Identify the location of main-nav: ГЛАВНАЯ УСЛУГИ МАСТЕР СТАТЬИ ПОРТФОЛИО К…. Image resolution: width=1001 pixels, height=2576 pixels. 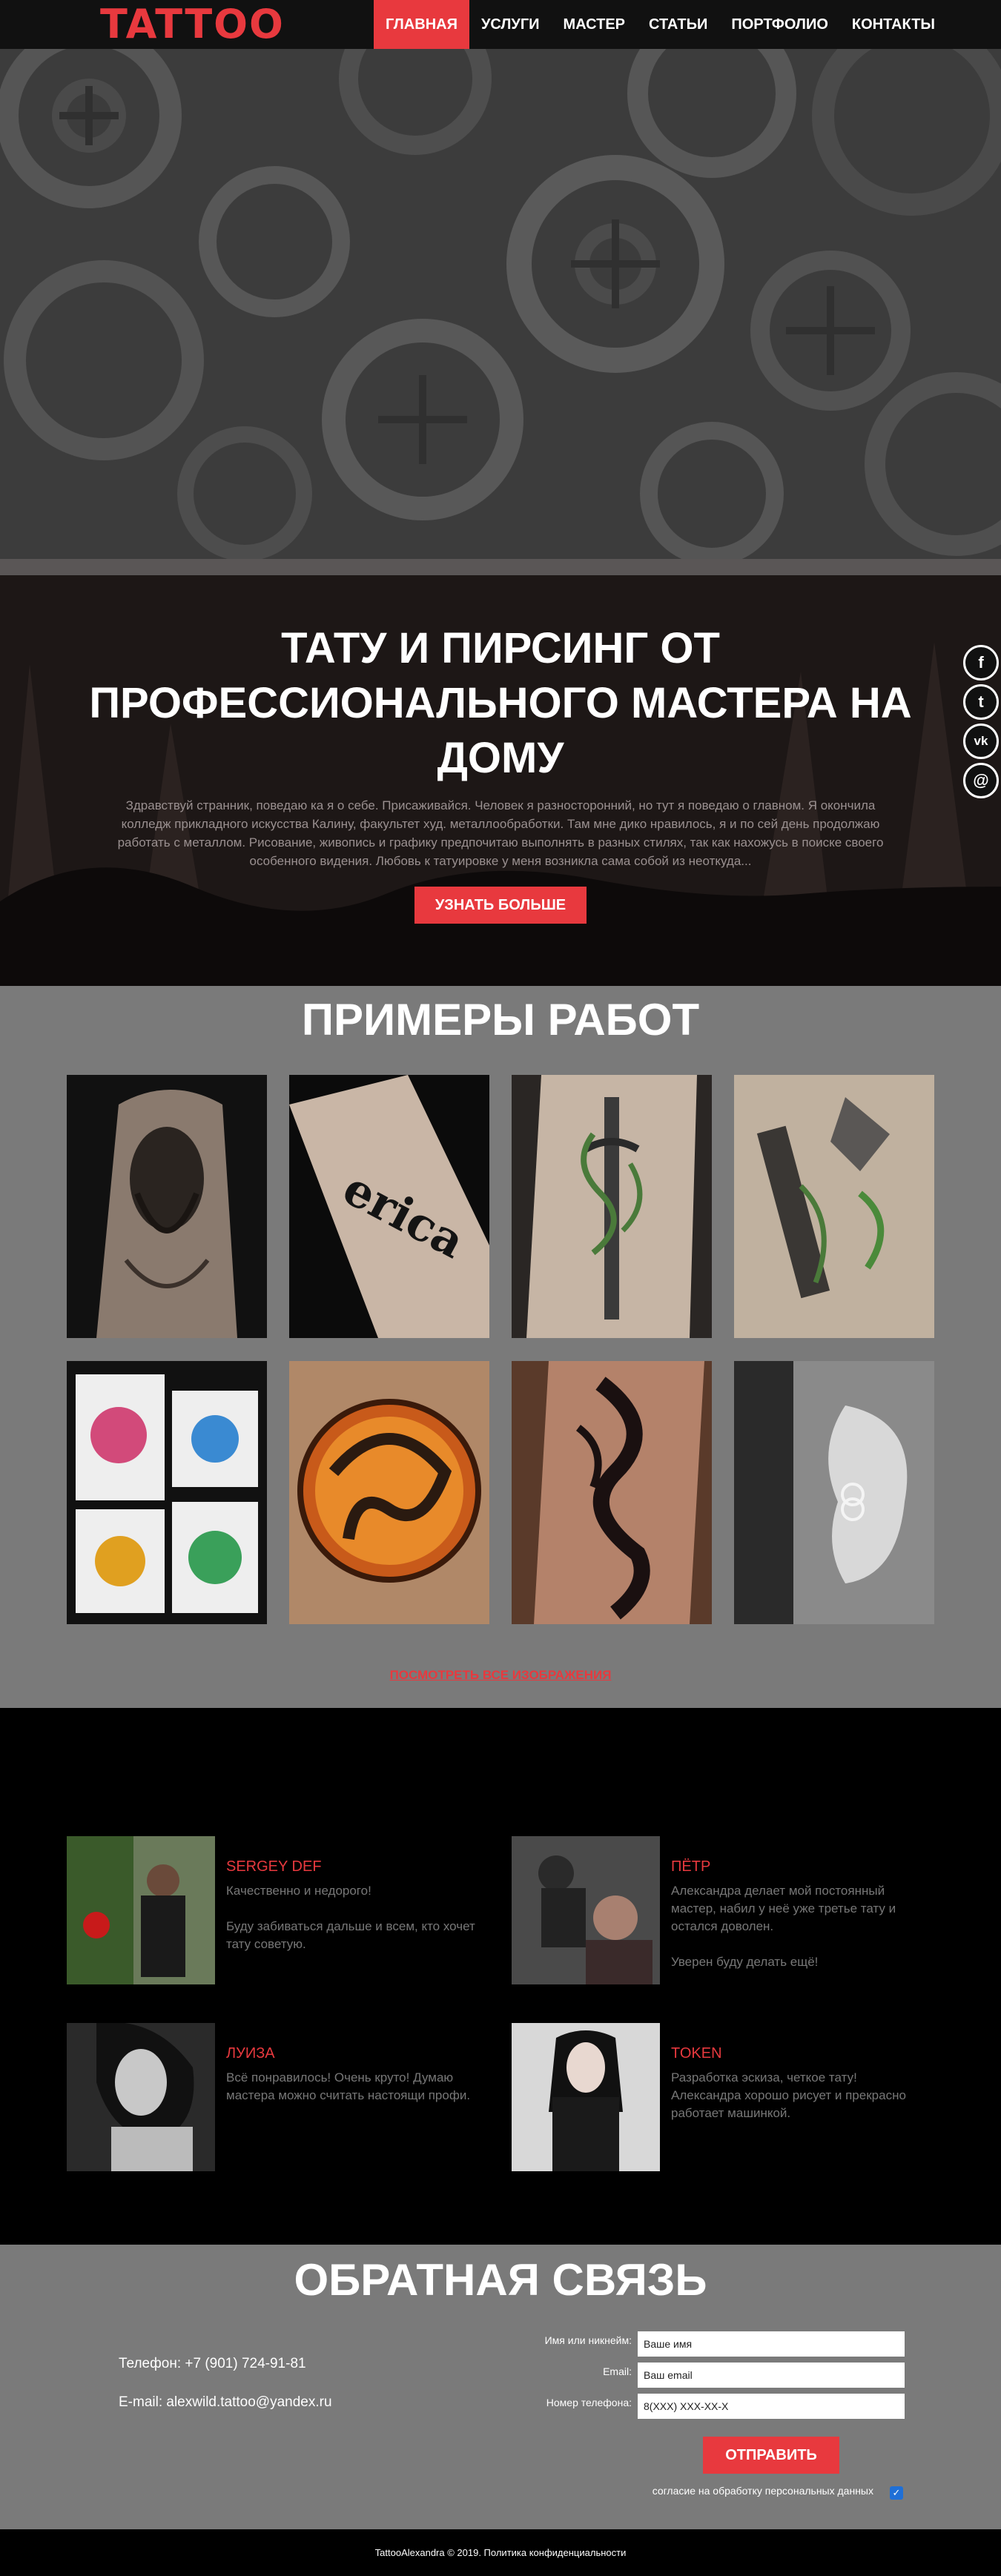
(660, 24).